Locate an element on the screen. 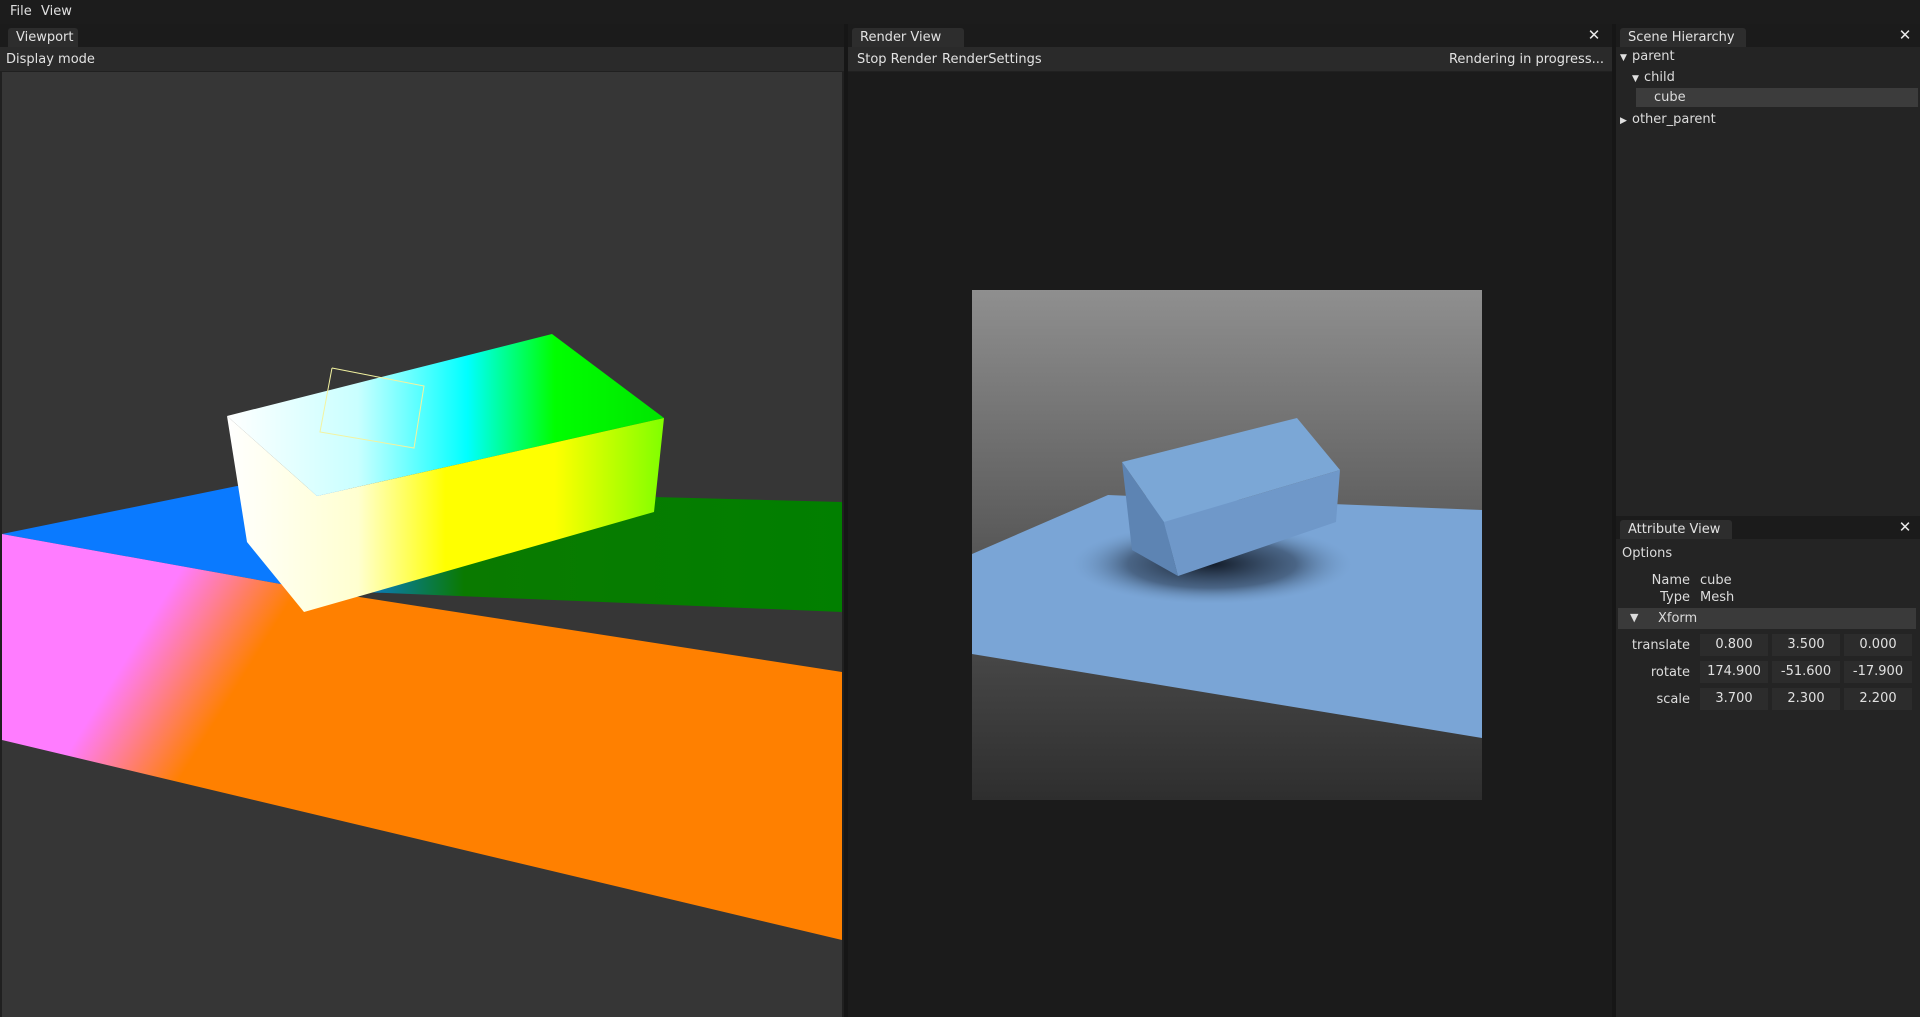 This screenshot has width=1920, height=1017. display-mode-button: Display mode is located at coordinates (50, 59).